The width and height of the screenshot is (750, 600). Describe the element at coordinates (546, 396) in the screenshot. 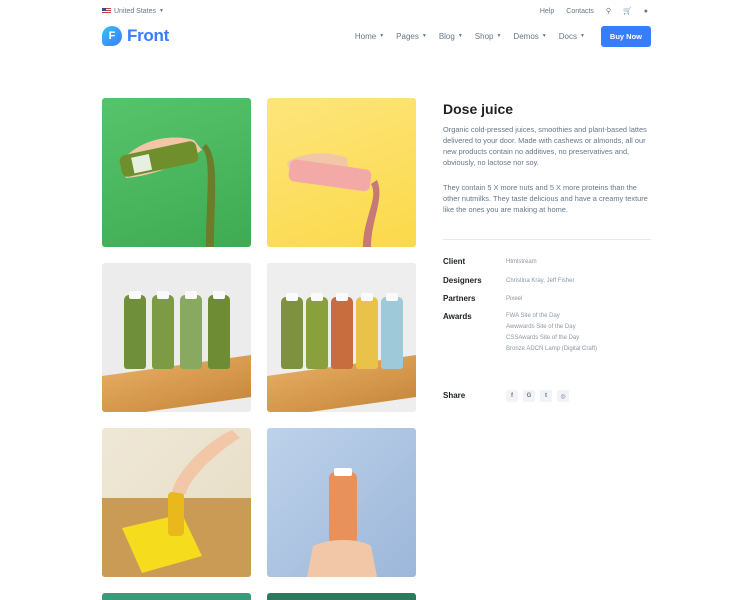

I see `twitter-icon: t` at that location.